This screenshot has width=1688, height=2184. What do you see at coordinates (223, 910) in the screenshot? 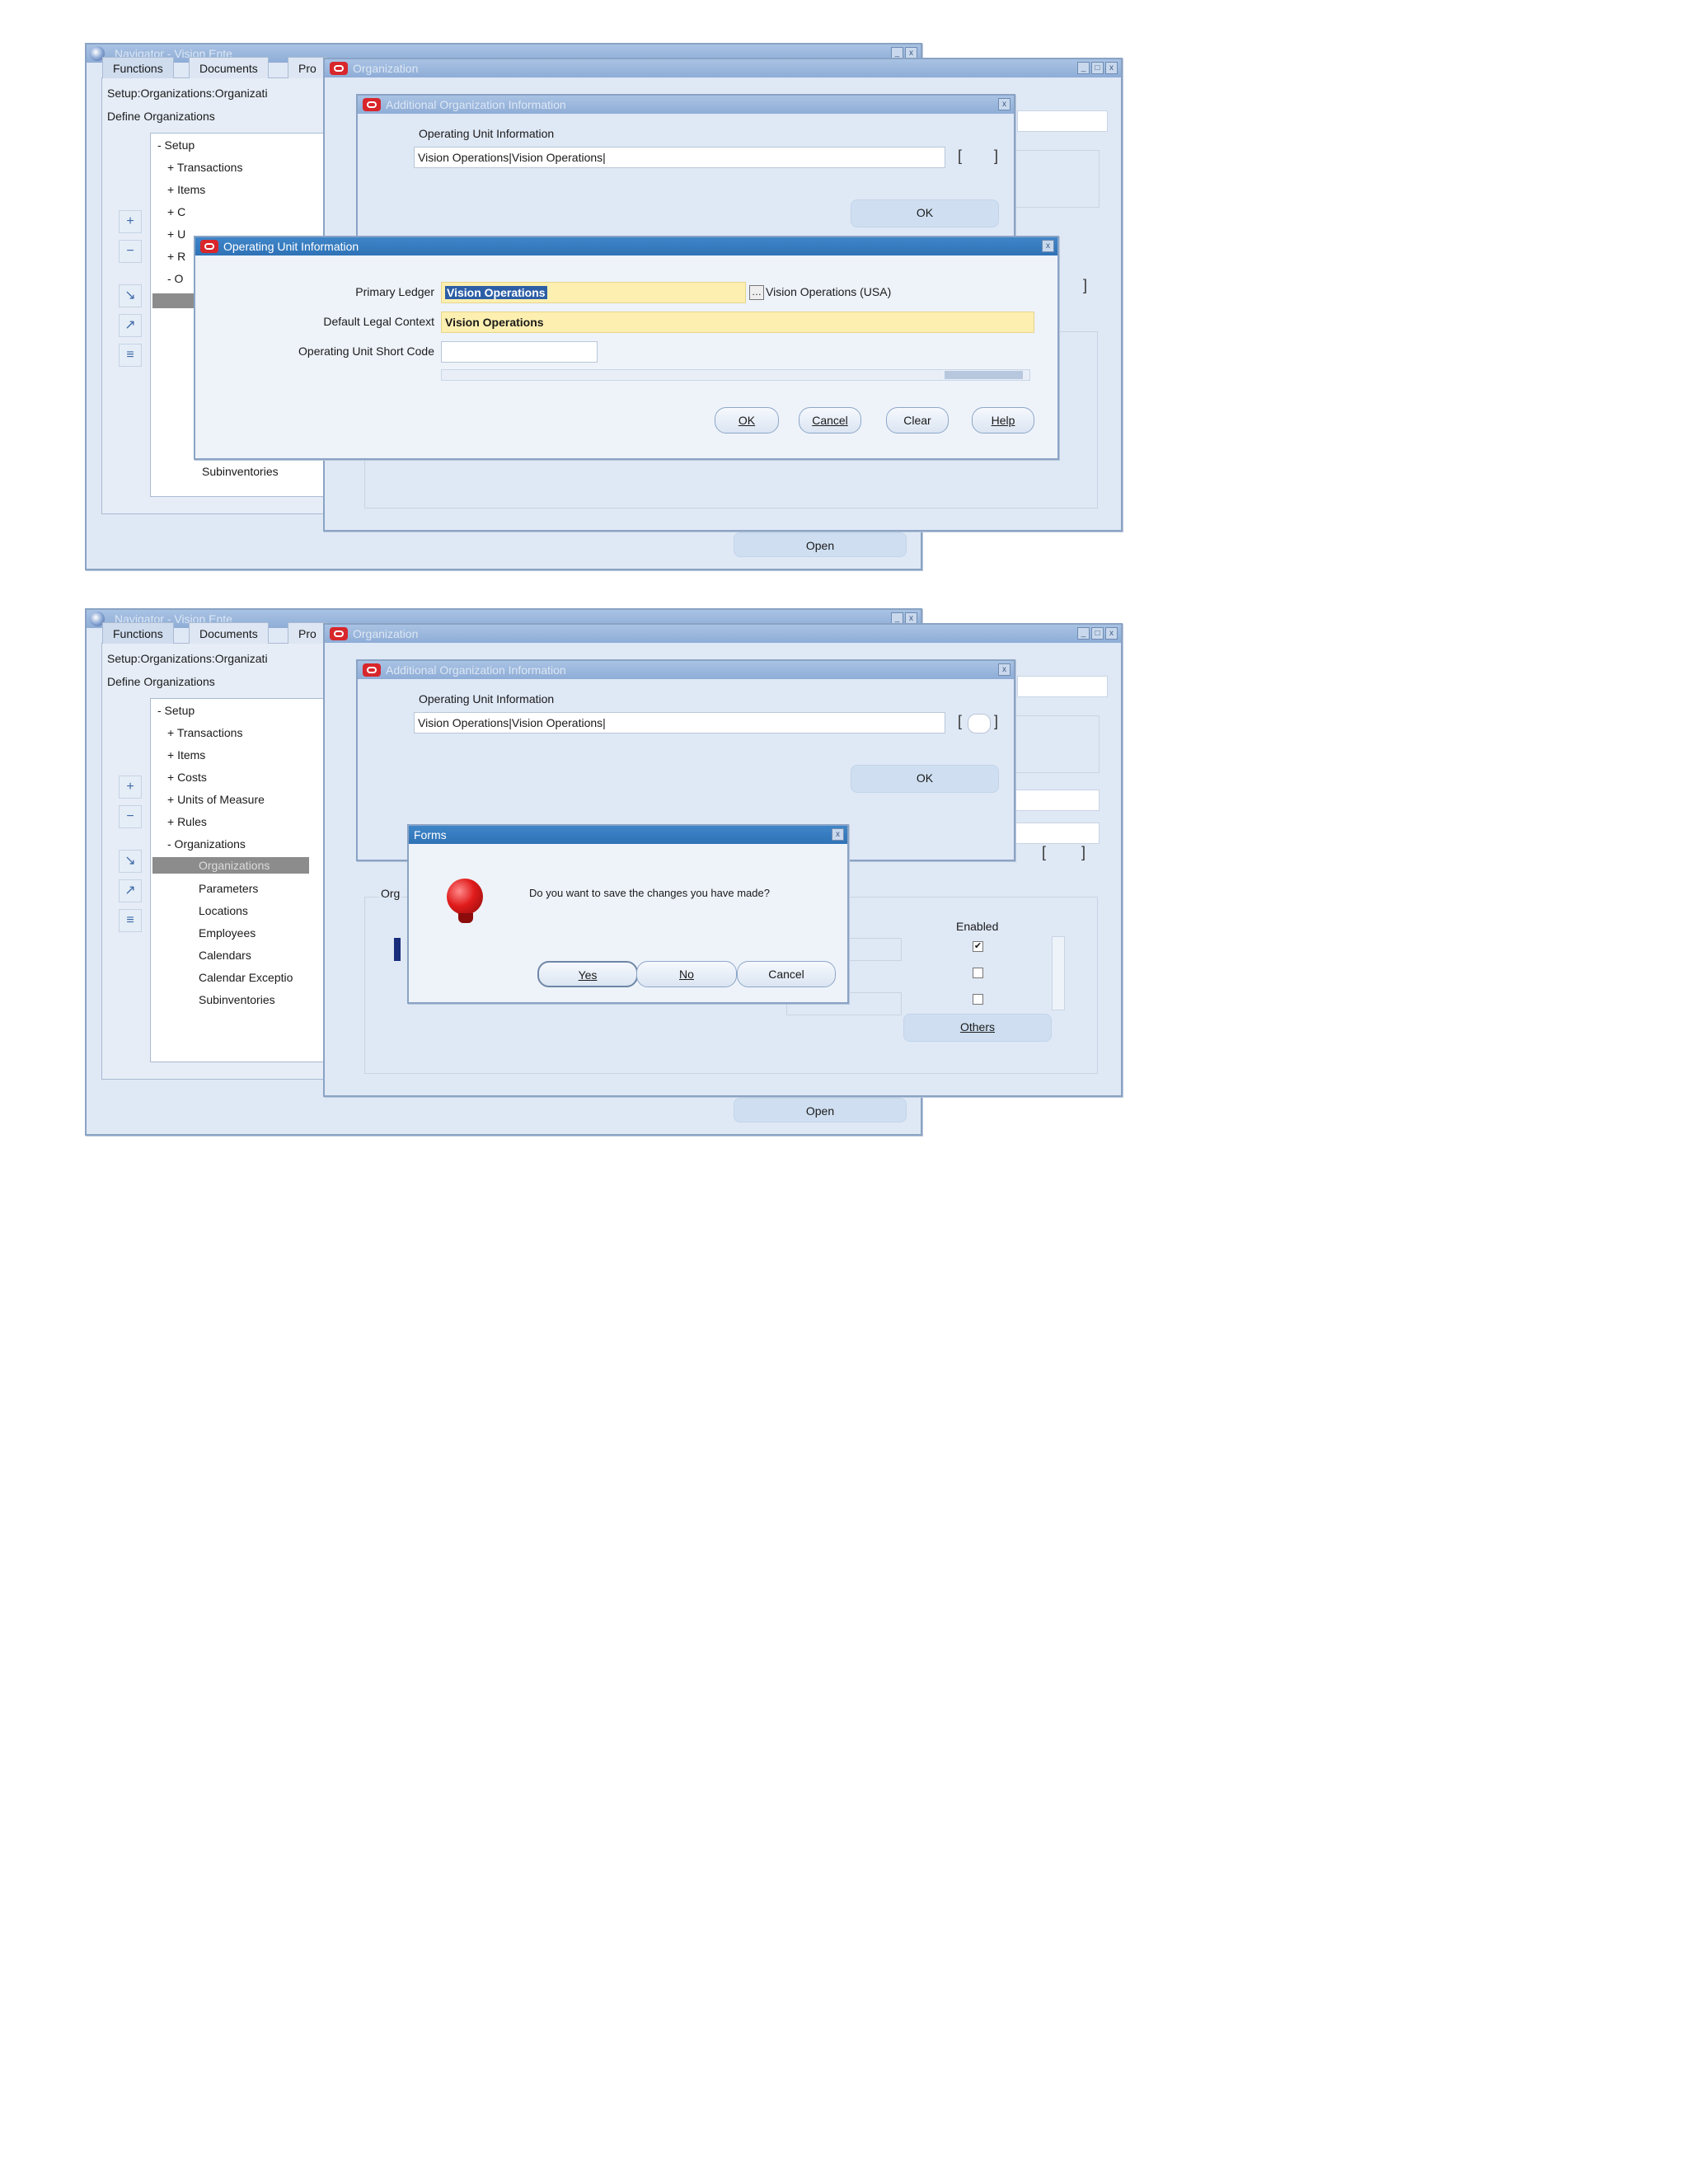
I see `tree-node-locations: Locations` at bounding box center [223, 910].